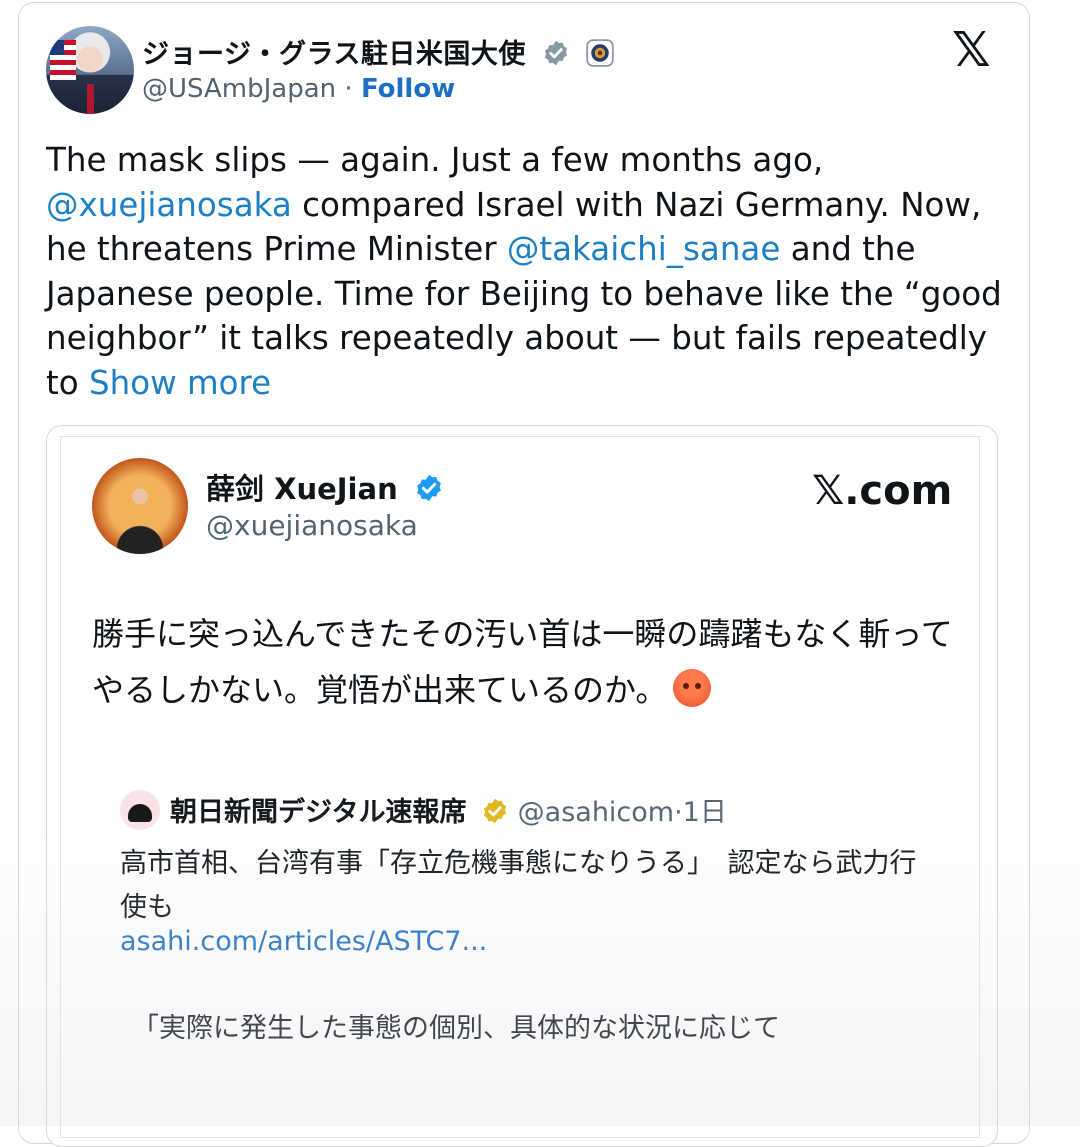  I want to click on quoted-author-avatar, so click(140, 506).